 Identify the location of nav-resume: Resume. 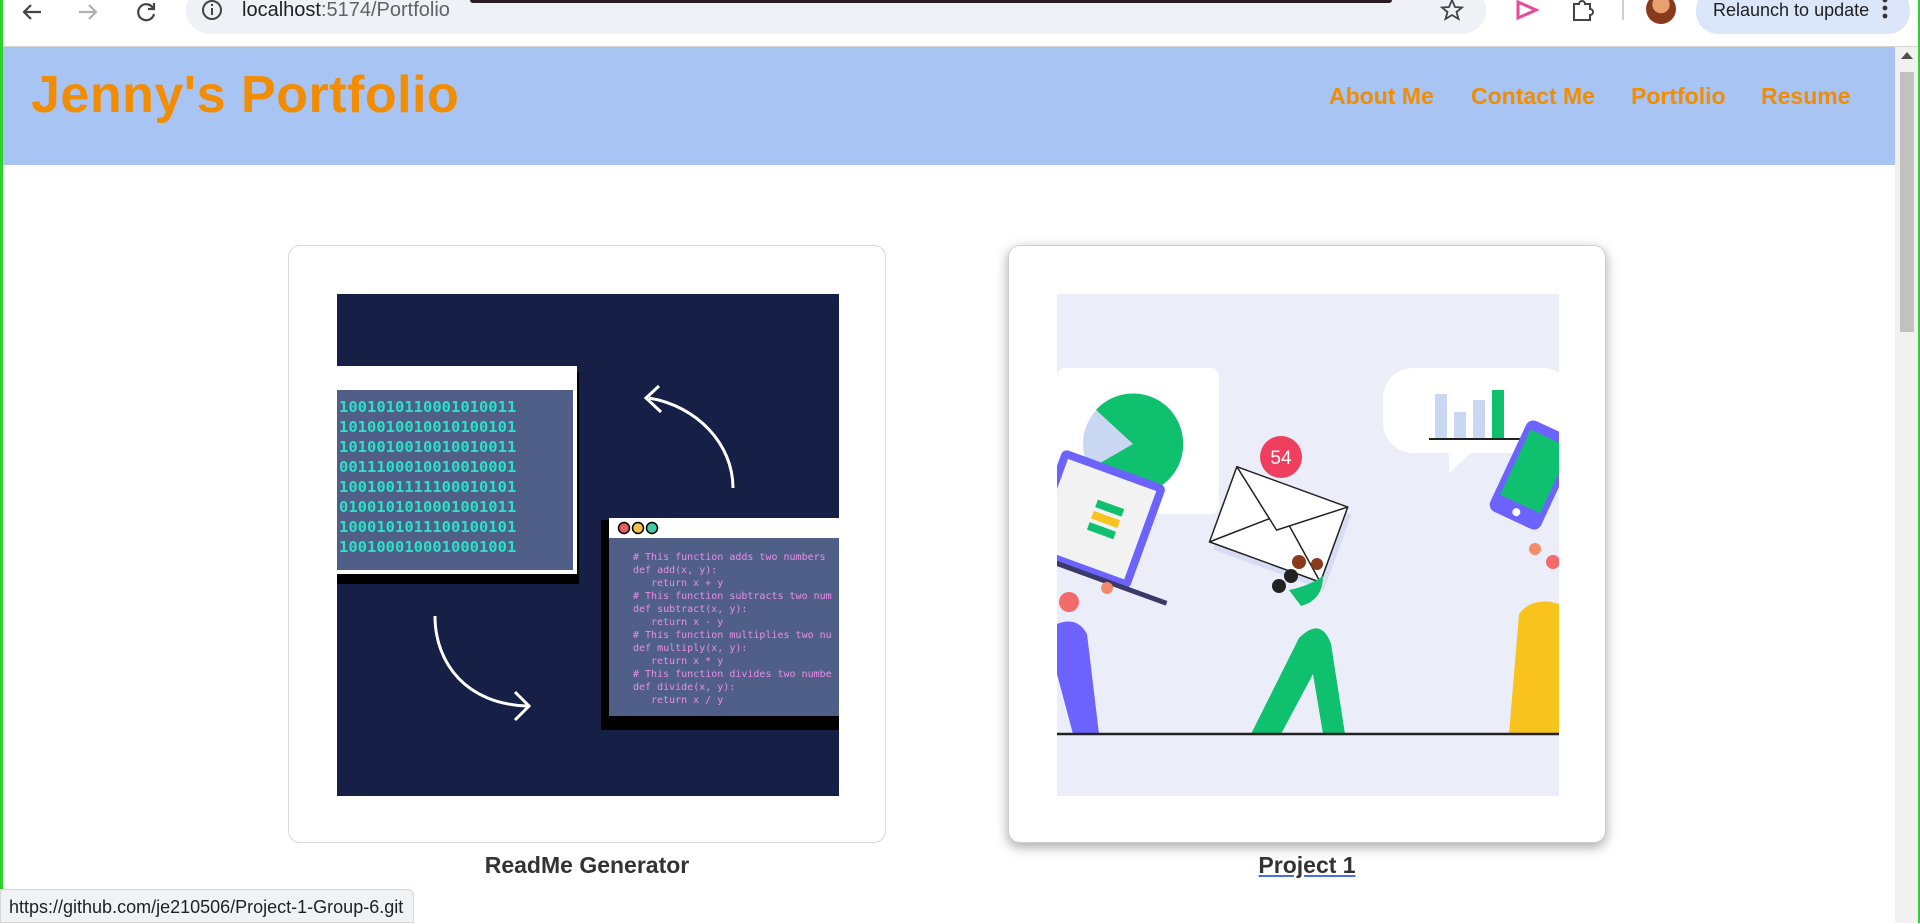
(1805, 96).